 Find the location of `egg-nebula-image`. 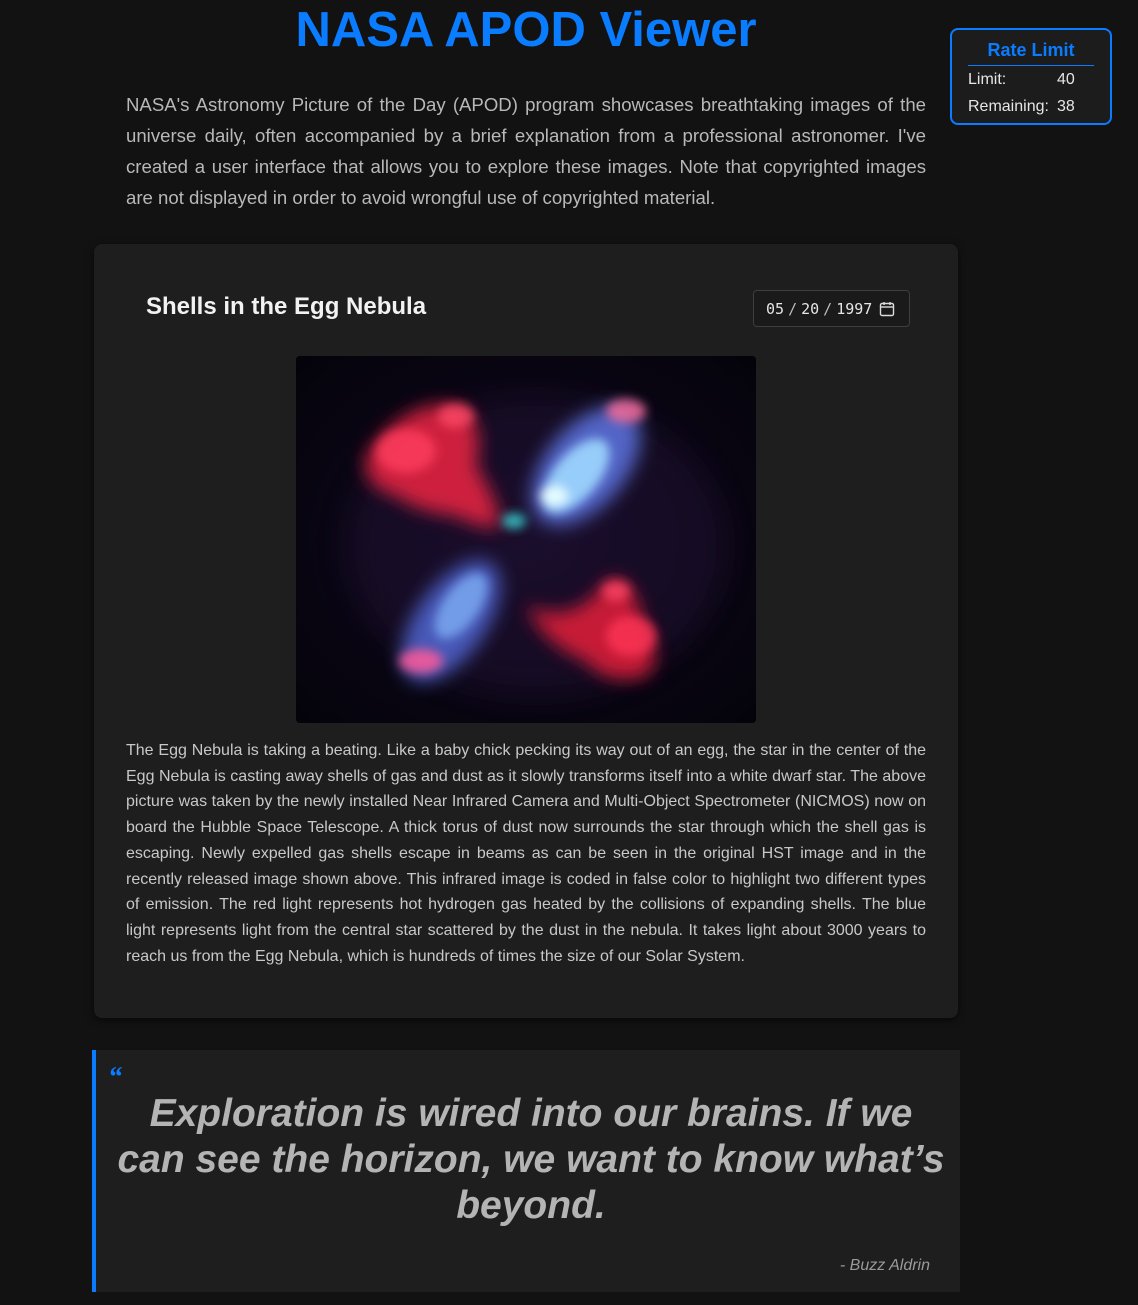

egg-nebula-image is located at coordinates (526, 539).